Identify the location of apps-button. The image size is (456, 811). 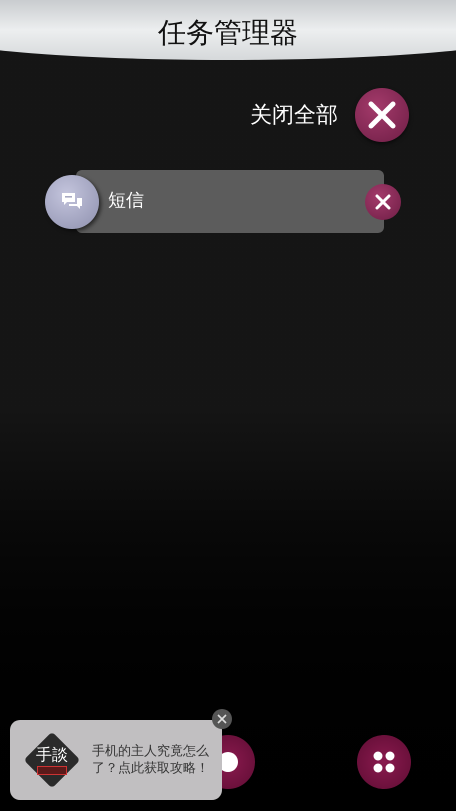
(384, 762).